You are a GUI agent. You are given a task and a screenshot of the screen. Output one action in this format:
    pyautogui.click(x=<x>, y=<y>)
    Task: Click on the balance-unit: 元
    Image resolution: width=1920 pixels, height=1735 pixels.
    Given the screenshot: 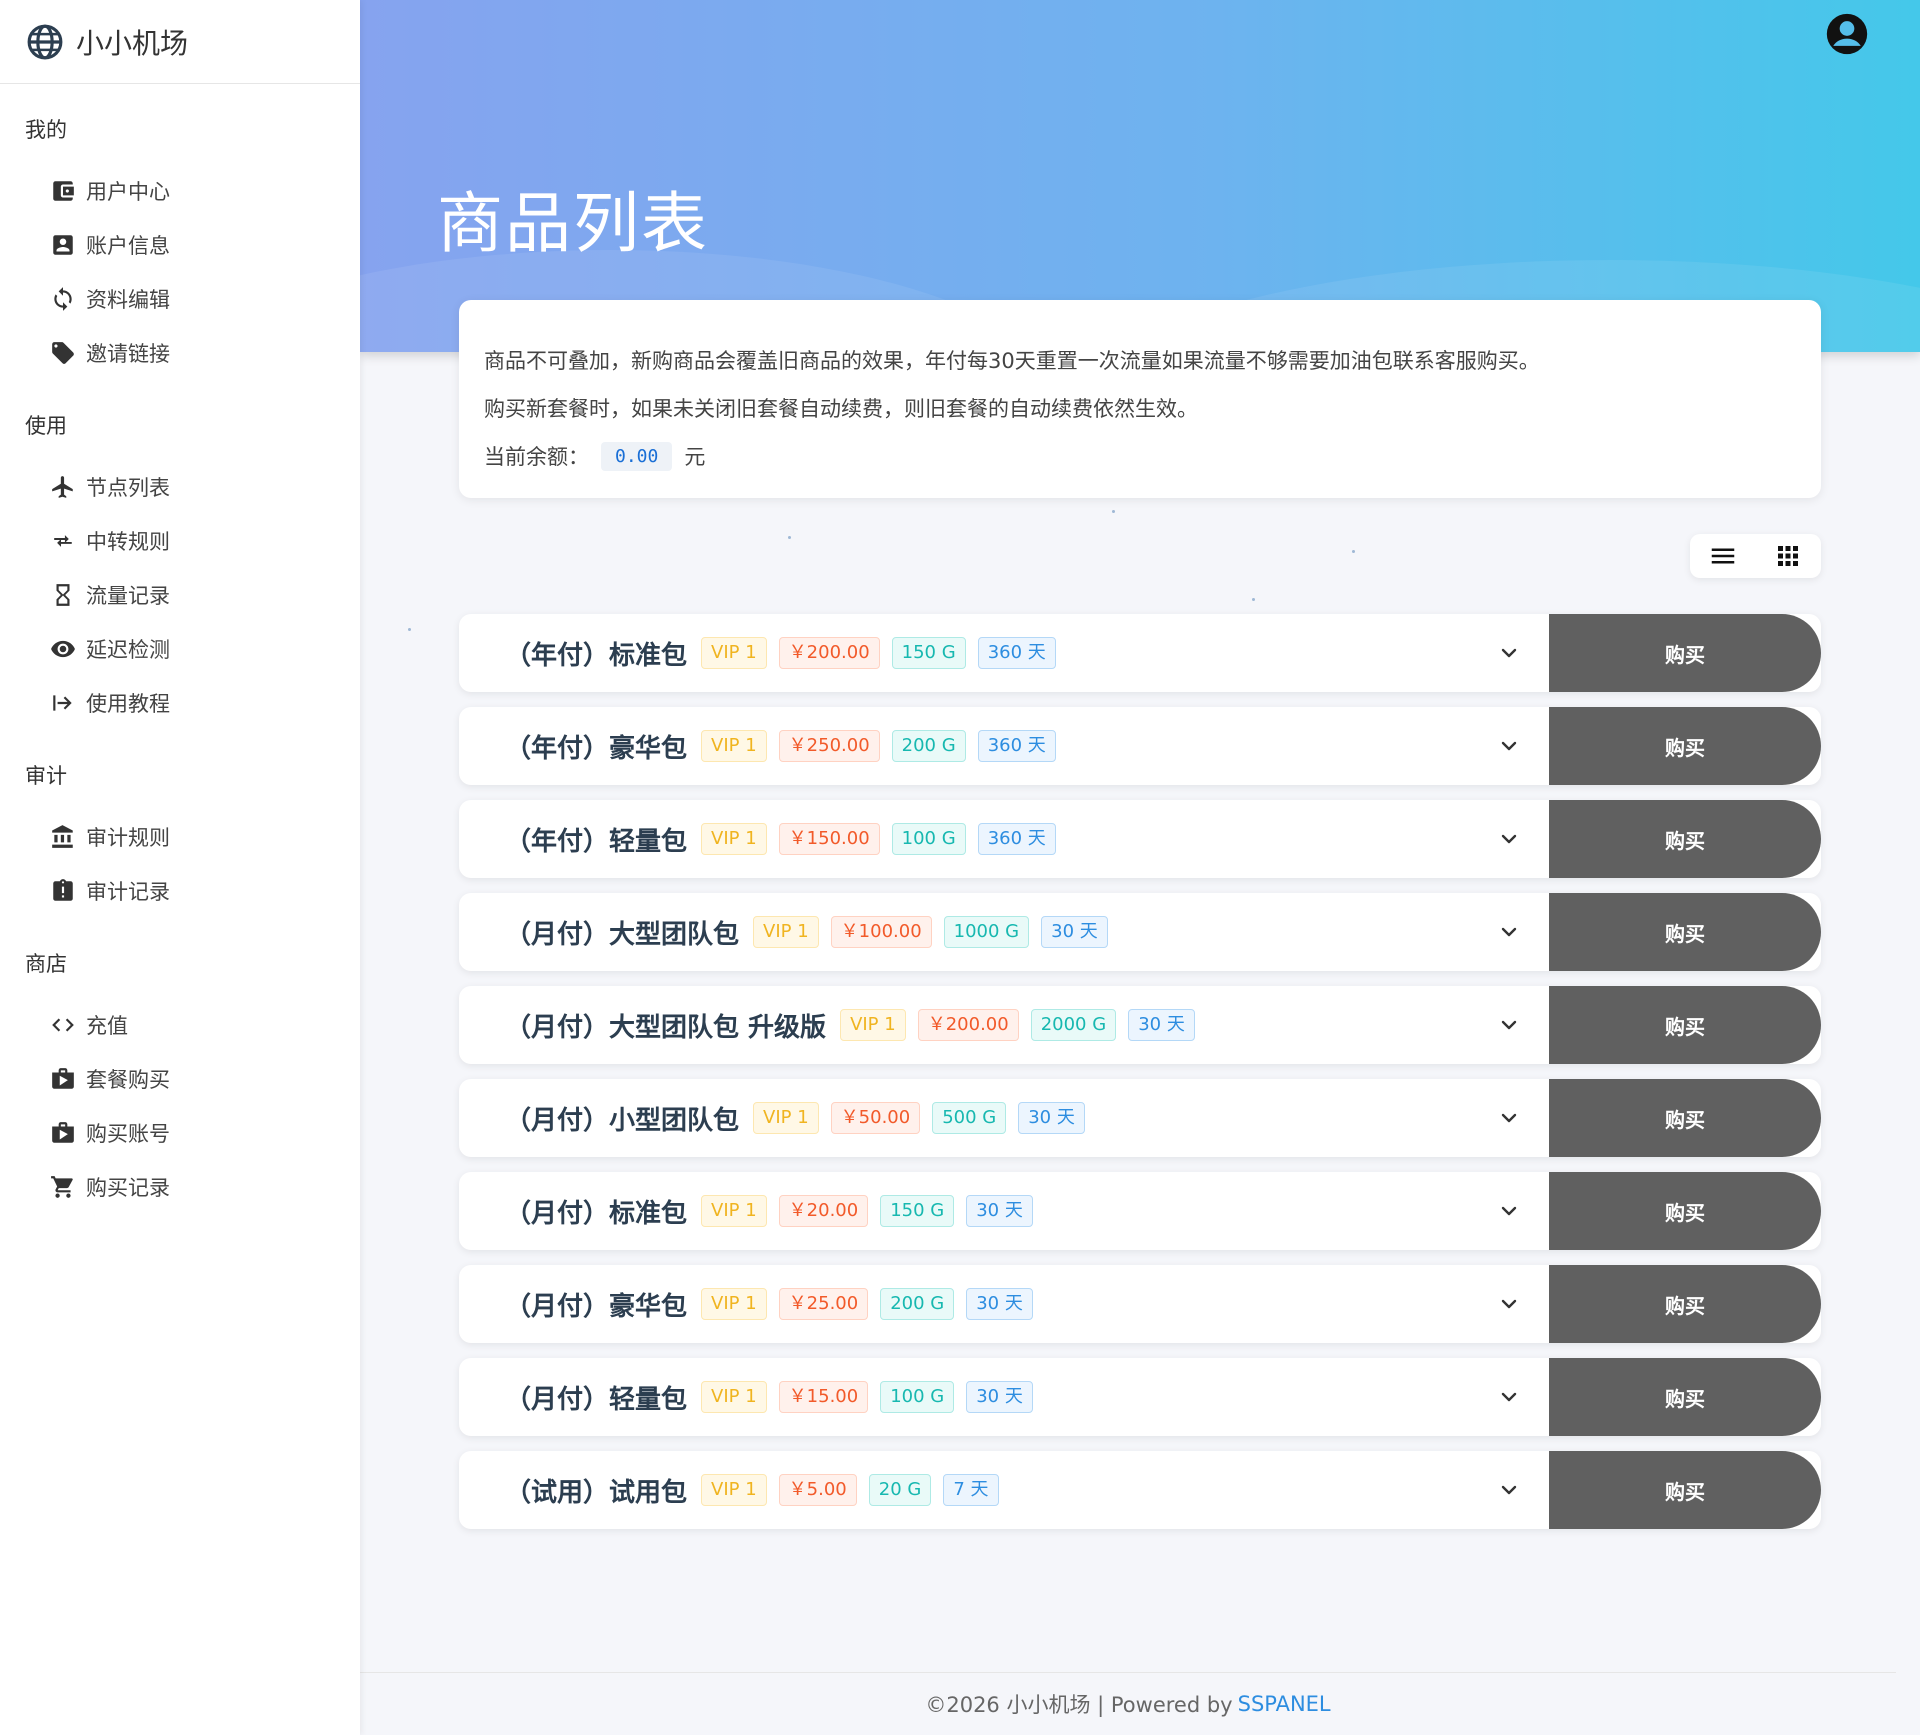 What is the action you would take?
    pyautogui.click(x=695, y=457)
    